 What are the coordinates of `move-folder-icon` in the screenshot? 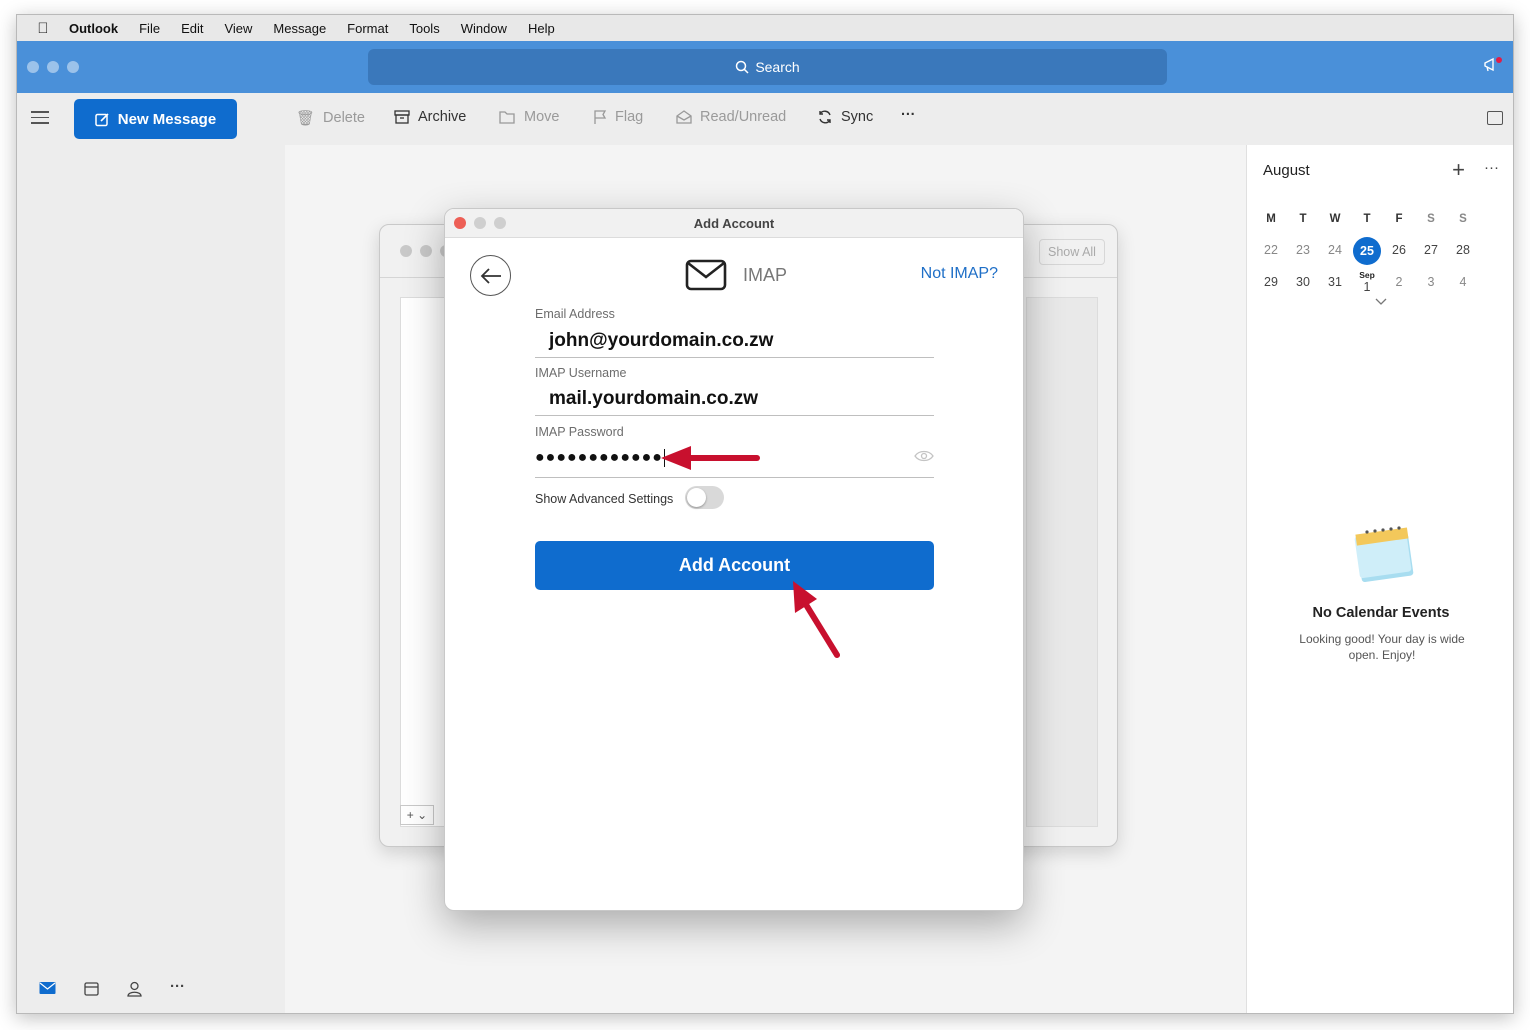 It's located at (507, 117).